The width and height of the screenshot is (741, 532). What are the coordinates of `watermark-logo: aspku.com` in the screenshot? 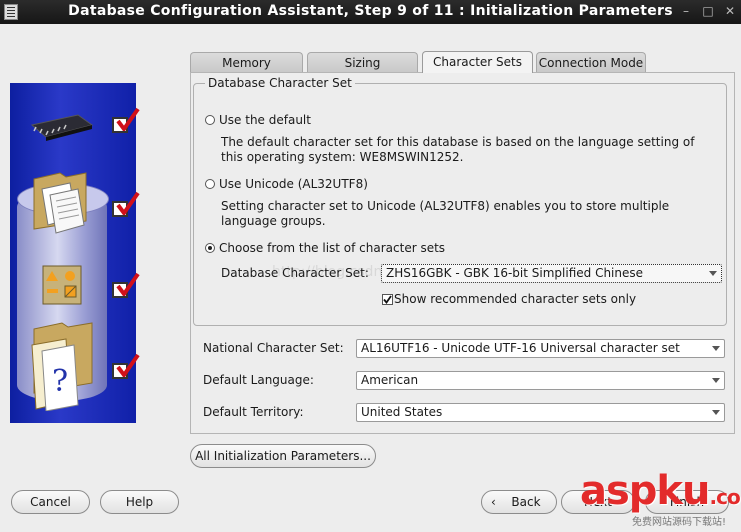 It's located at (660, 491).